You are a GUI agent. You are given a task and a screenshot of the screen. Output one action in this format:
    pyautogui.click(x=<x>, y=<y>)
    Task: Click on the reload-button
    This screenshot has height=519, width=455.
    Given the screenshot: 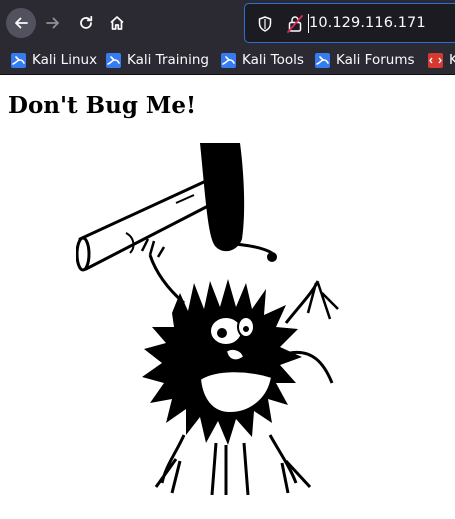 What is the action you would take?
    pyautogui.click(x=86, y=23)
    